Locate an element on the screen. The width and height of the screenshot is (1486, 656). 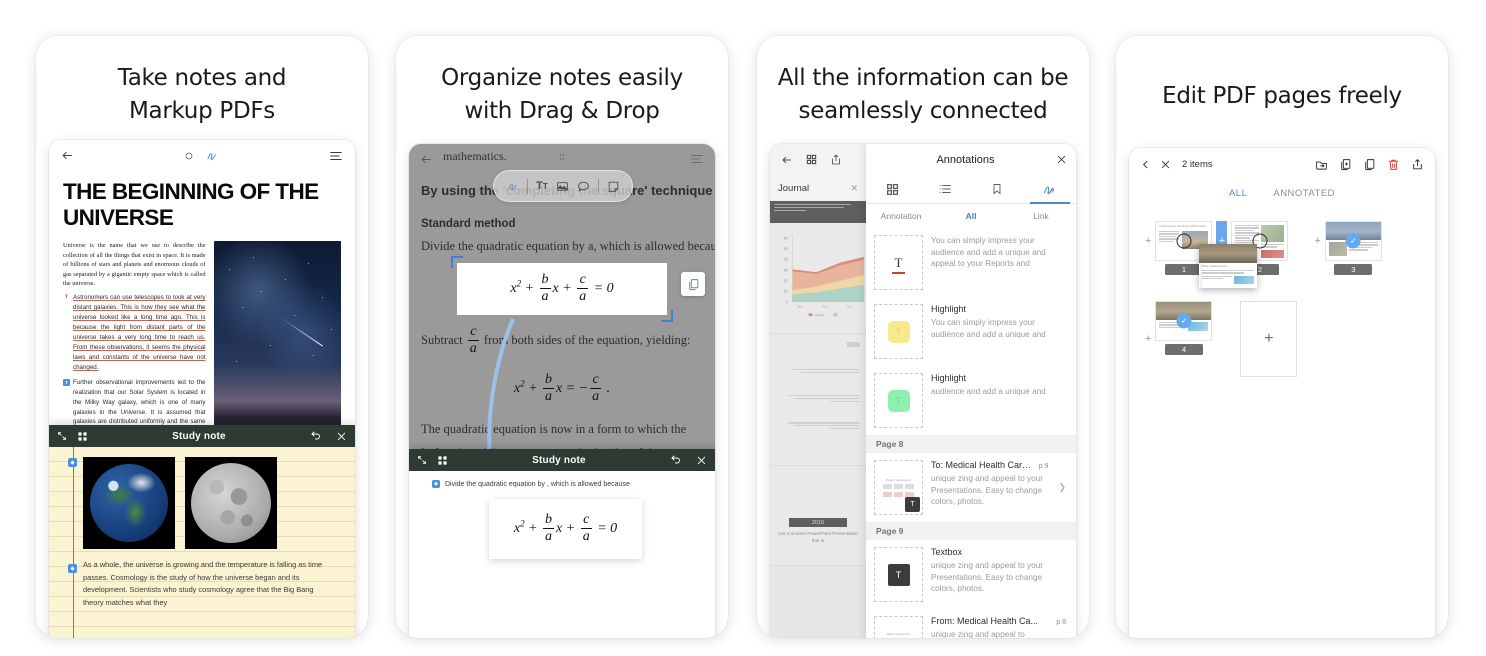
markup-floating-toolbar: TT is located at coordinates (563, 186).